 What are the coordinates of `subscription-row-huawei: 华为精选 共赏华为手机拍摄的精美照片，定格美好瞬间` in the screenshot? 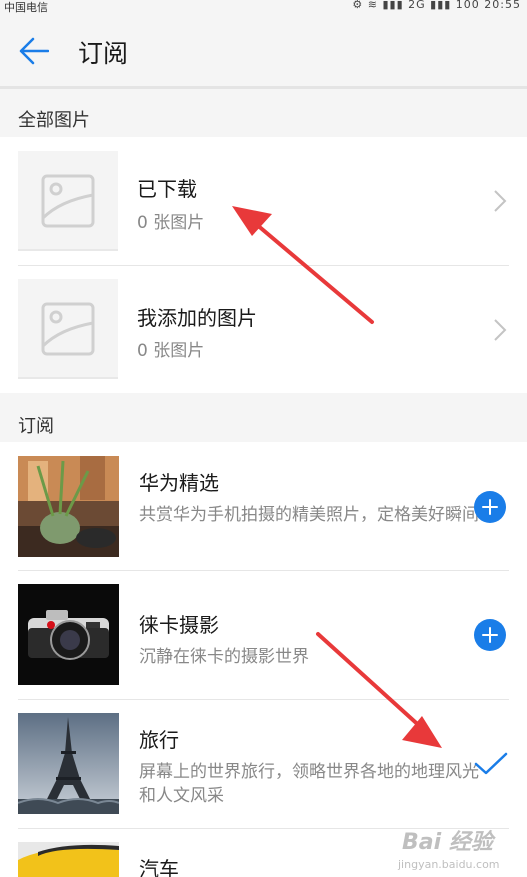 It's located at (263, 506).